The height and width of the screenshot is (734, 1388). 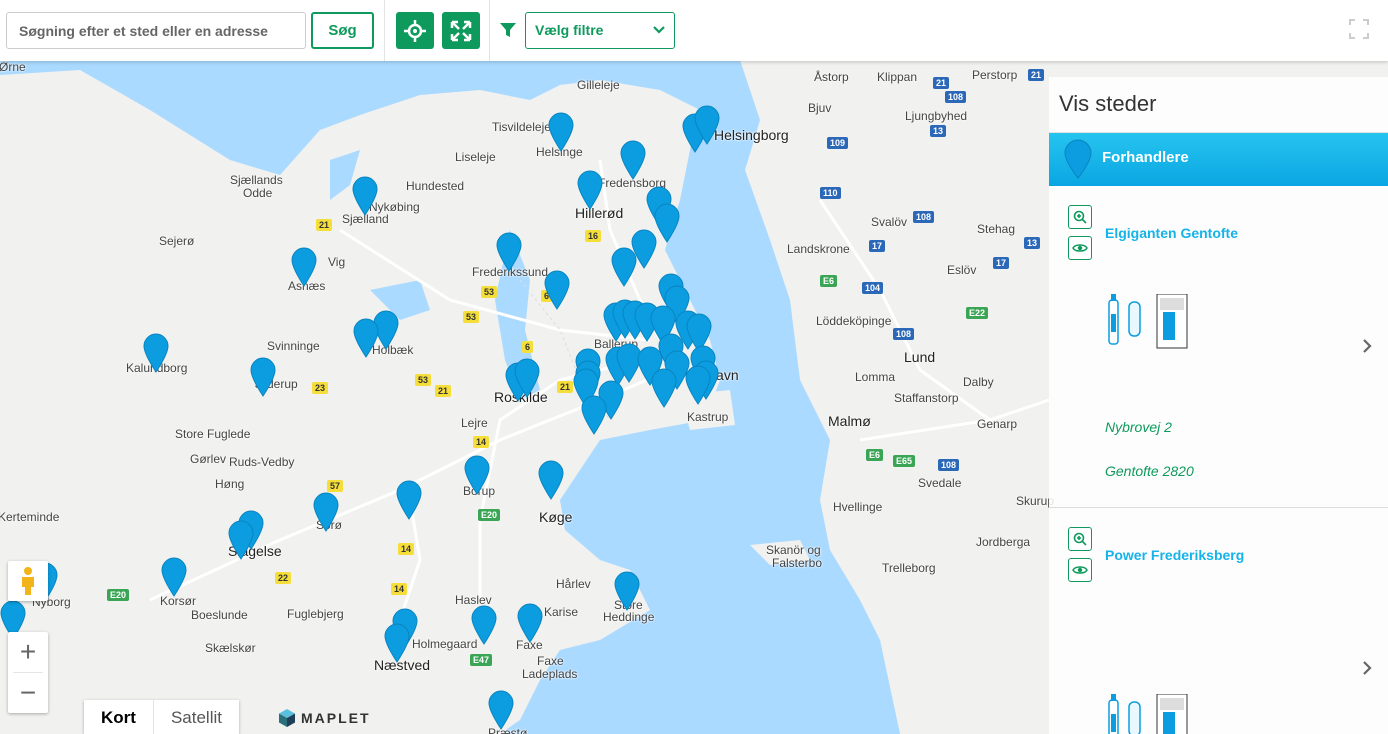 What do you see at coordinates (569, 30) in the screenshot?
I see `filter-dropdown-label: Vælg filtre` at bounding box center [569, 30].